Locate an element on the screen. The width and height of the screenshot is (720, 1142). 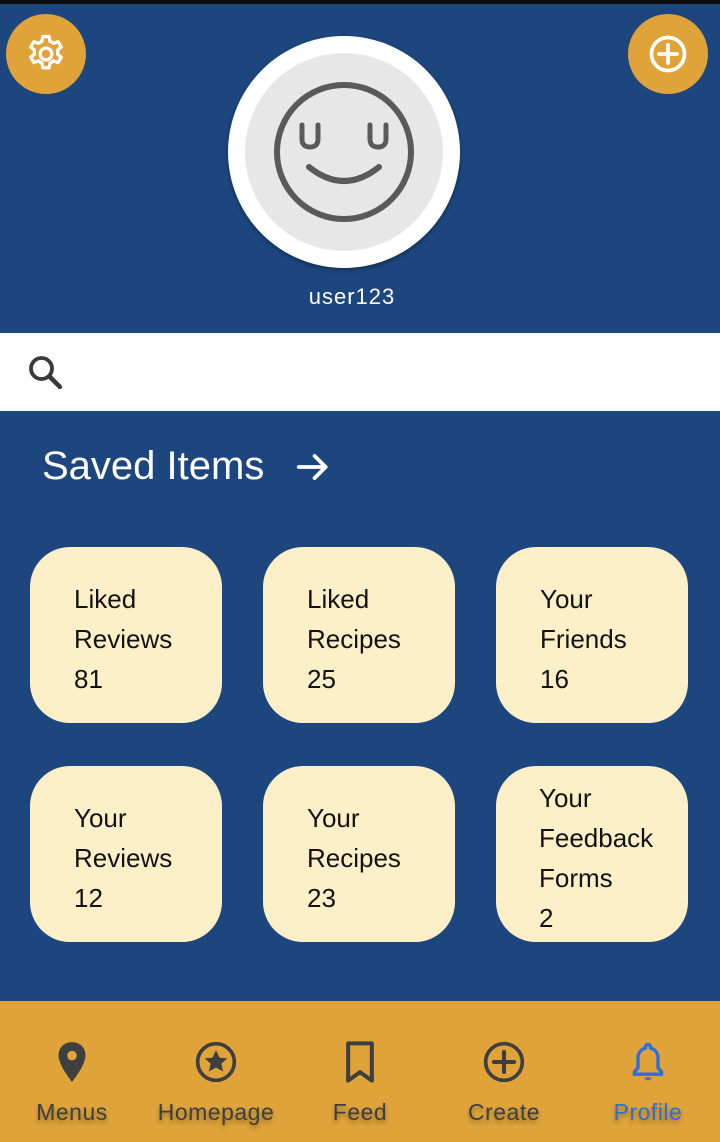
saved-items-title: Saved Items is located at coordinates (153, 466).